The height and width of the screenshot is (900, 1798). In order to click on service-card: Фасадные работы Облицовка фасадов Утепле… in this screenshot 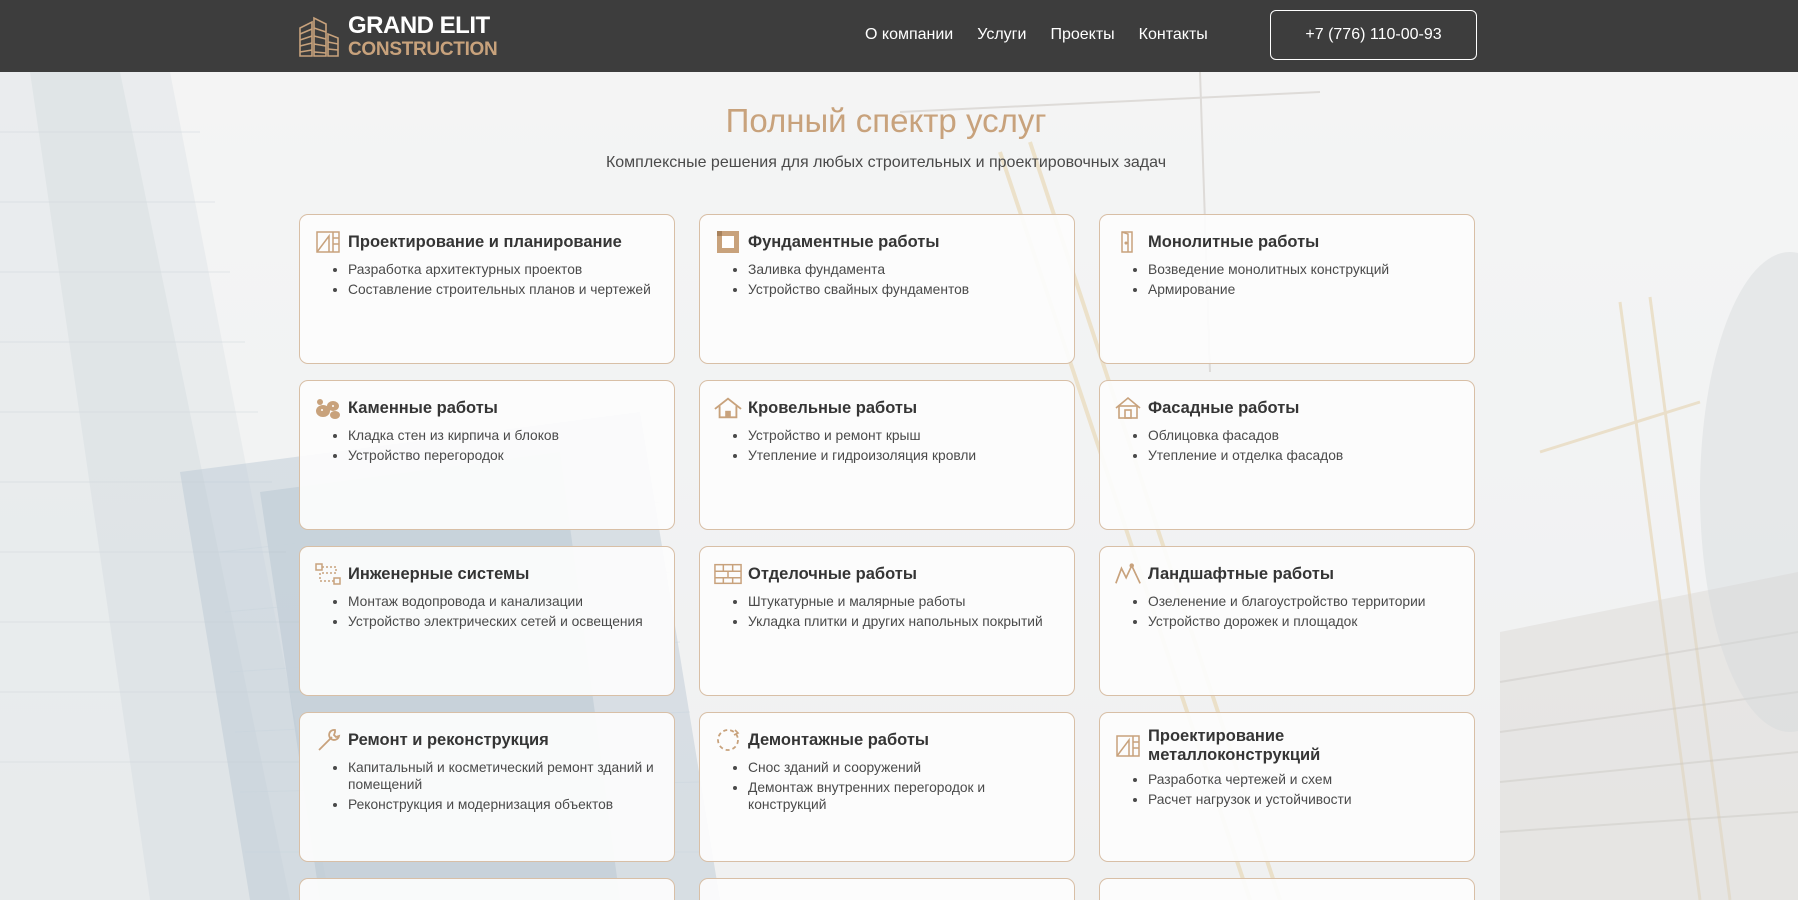, I will do `click(1287, 455)`.